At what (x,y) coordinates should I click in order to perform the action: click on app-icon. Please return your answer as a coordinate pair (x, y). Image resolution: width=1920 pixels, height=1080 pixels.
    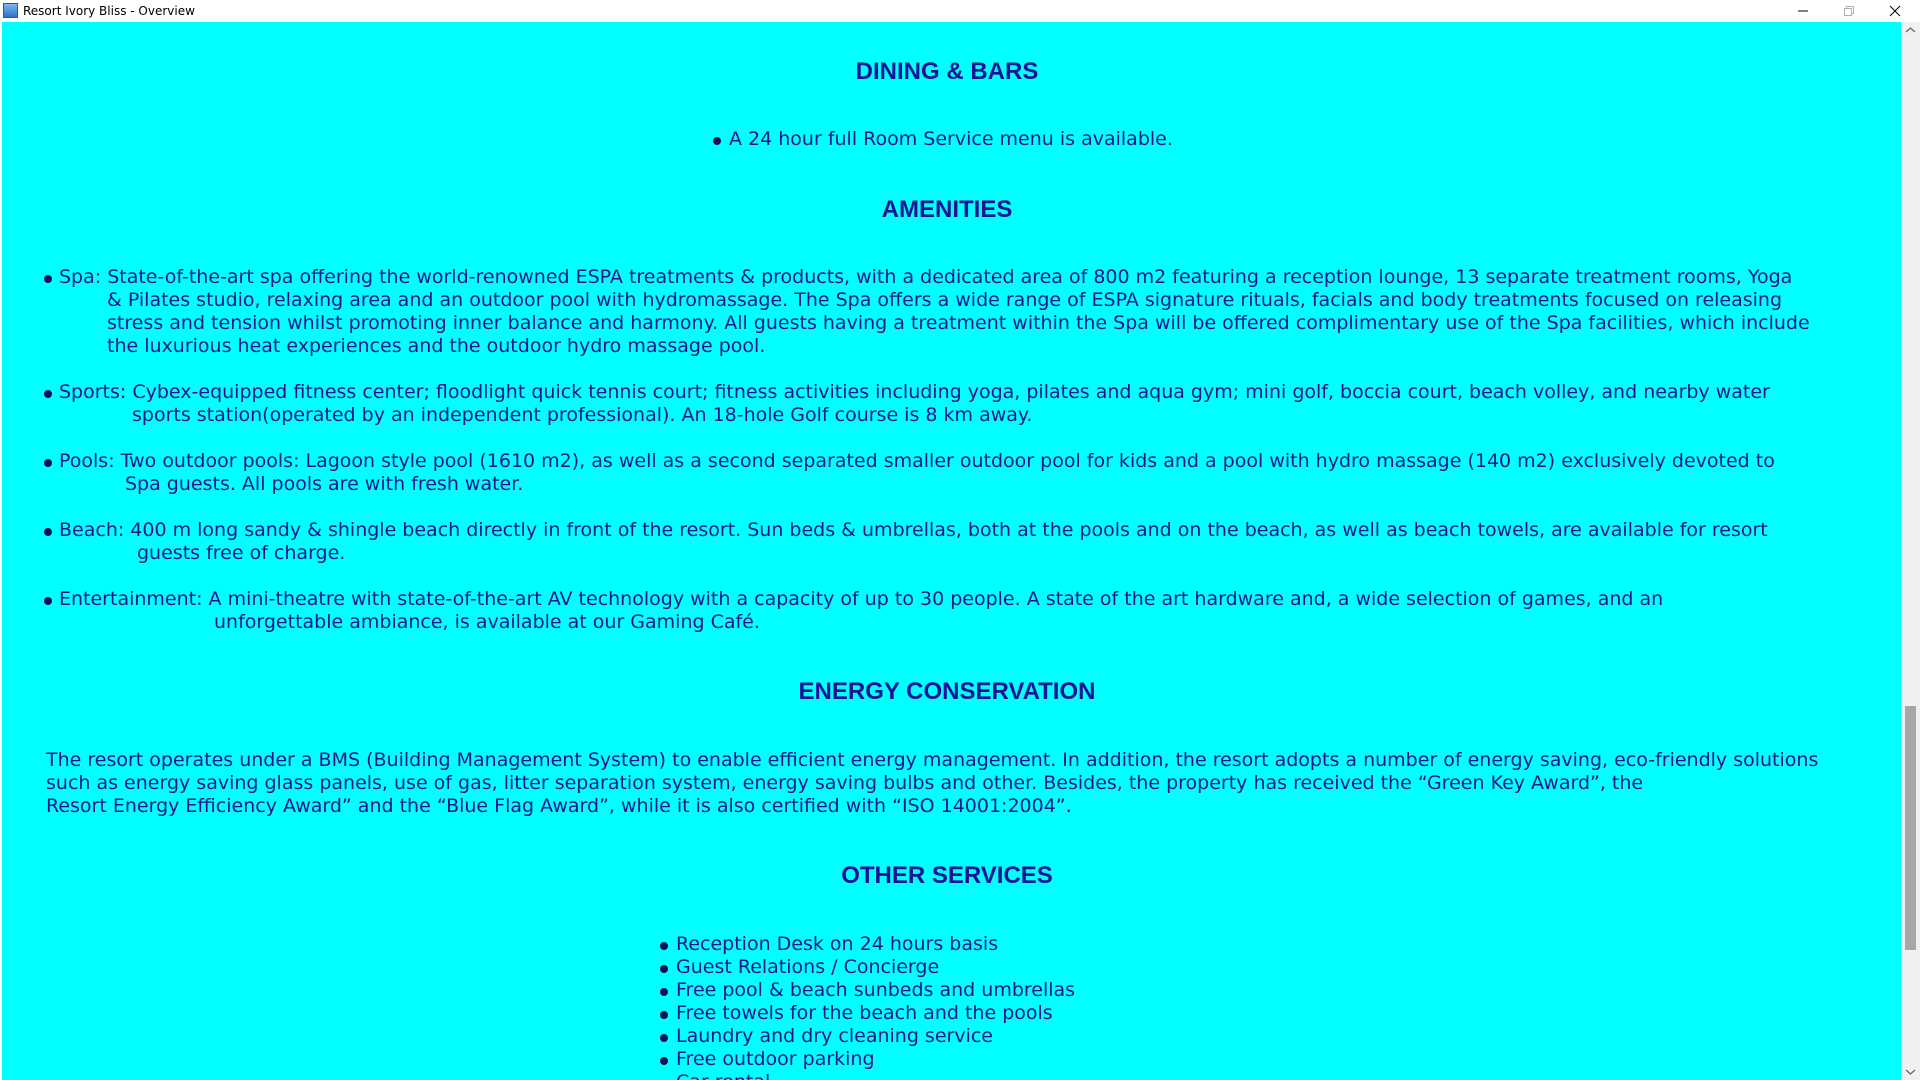
    Looking at the image, I should click on (10, 10).